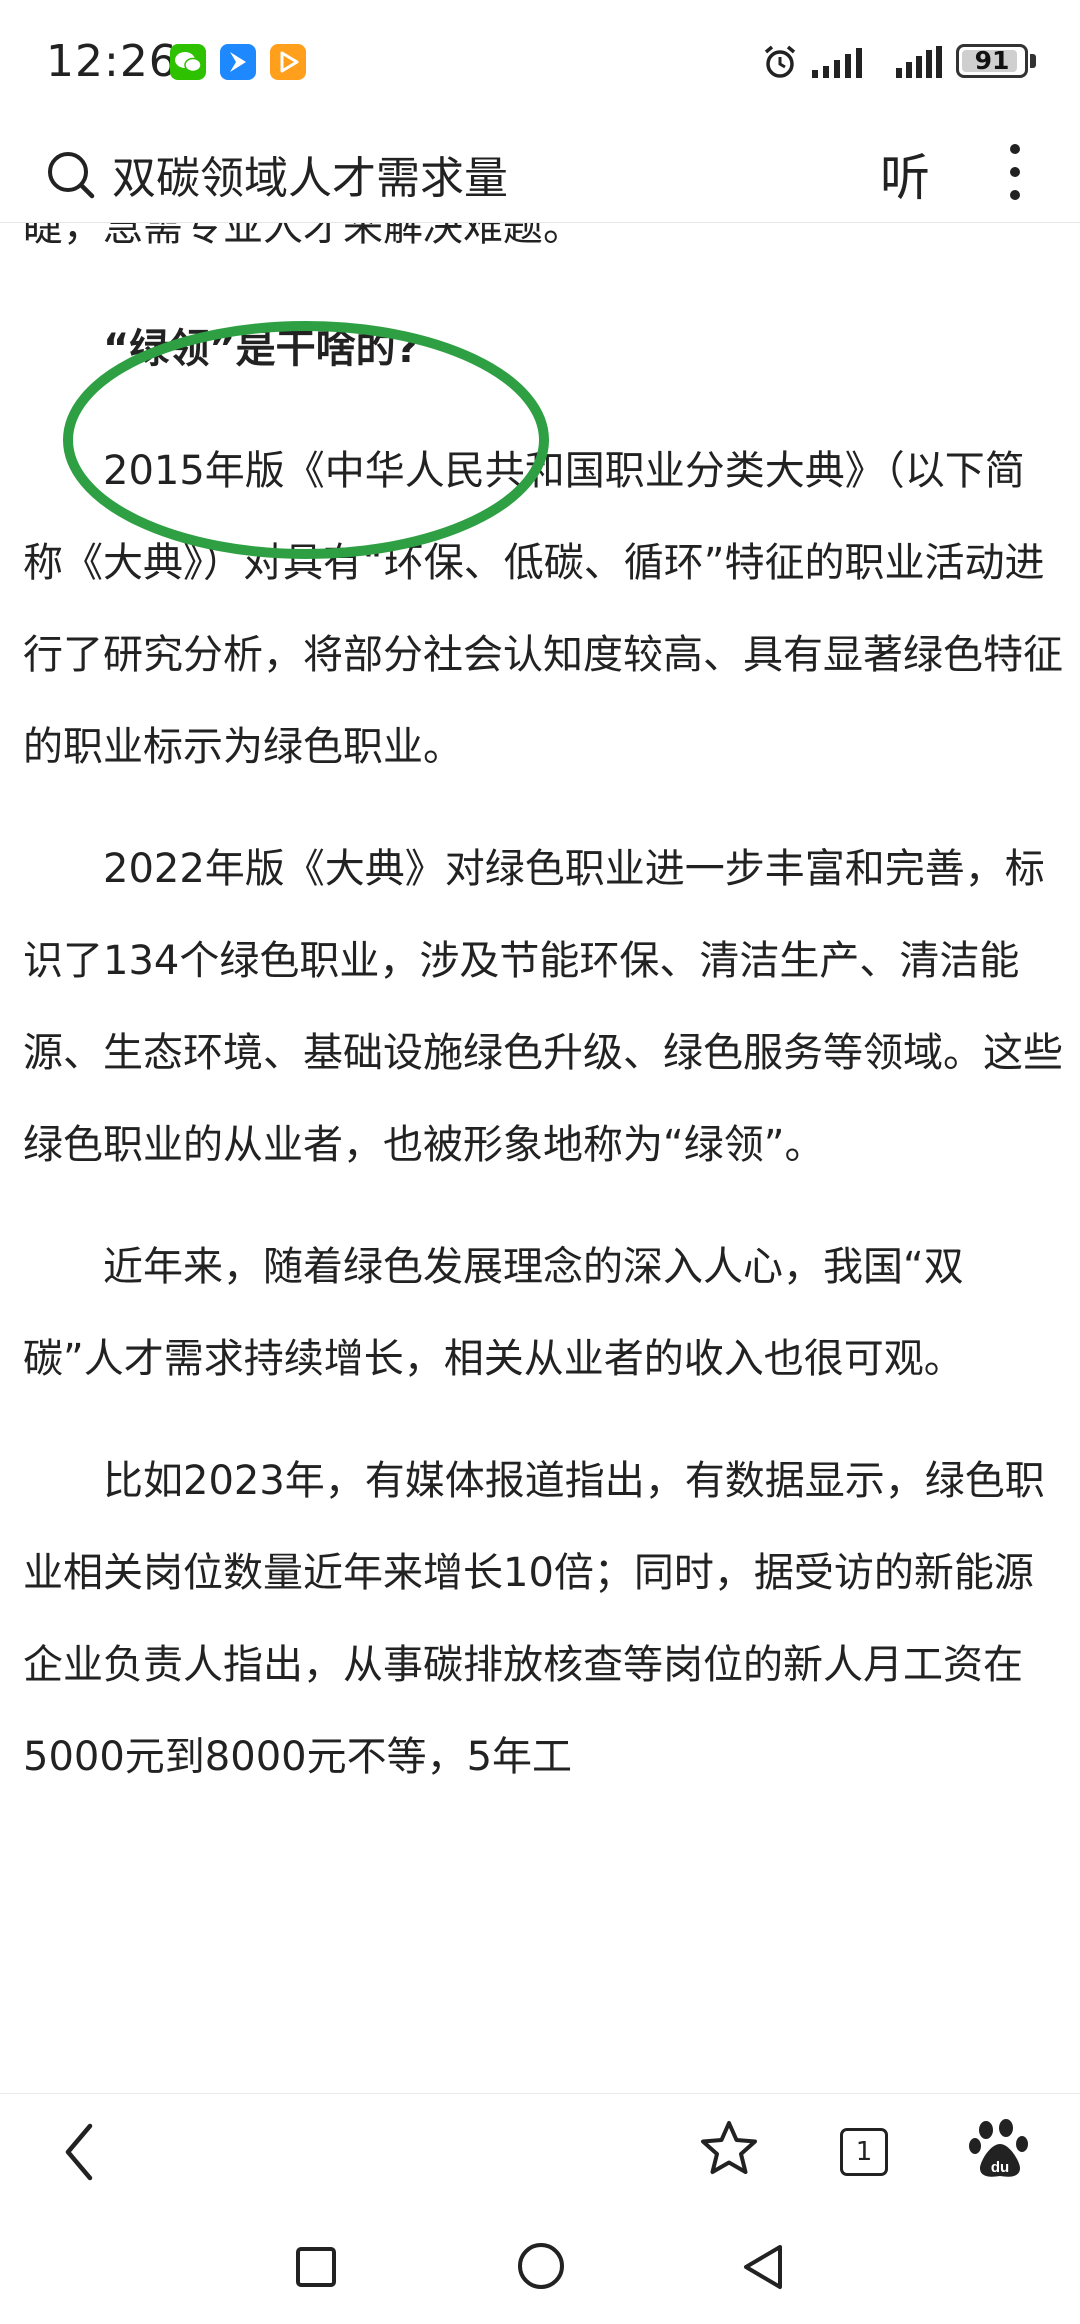  What do you see at coordinates (540, 2153) in the screenshot?
I see `browser-toolbar: 1 du` at bounding box center [540, 2153].